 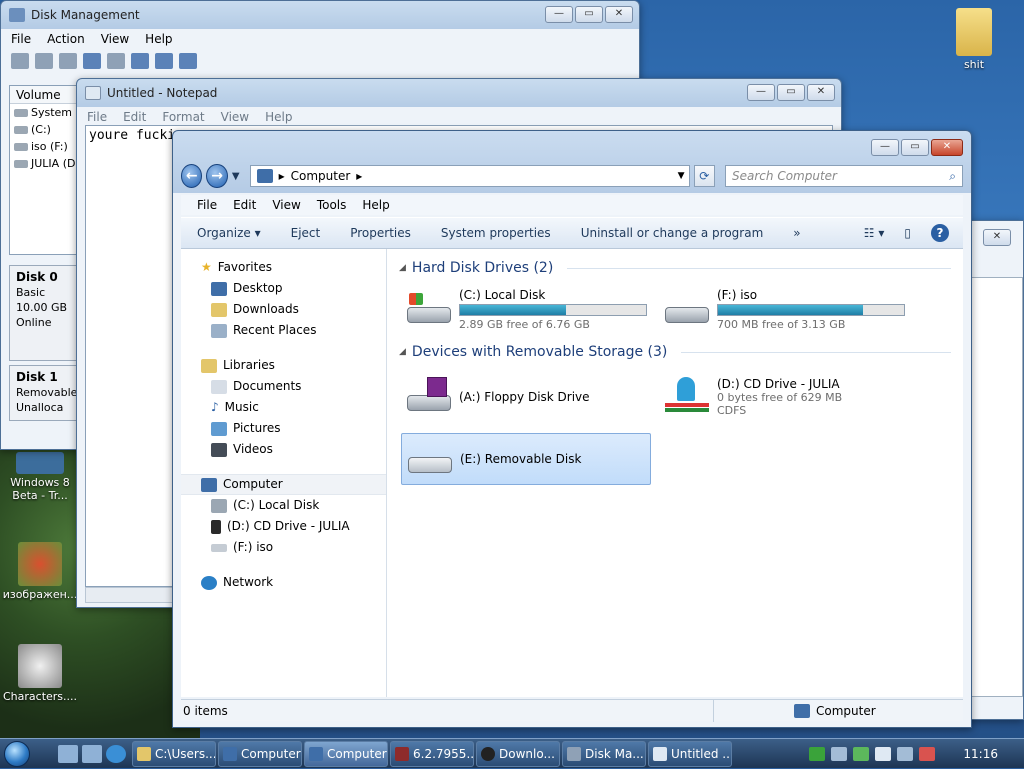 I want to click on organize-button: Organize ▾, so click(x=229, y=233).